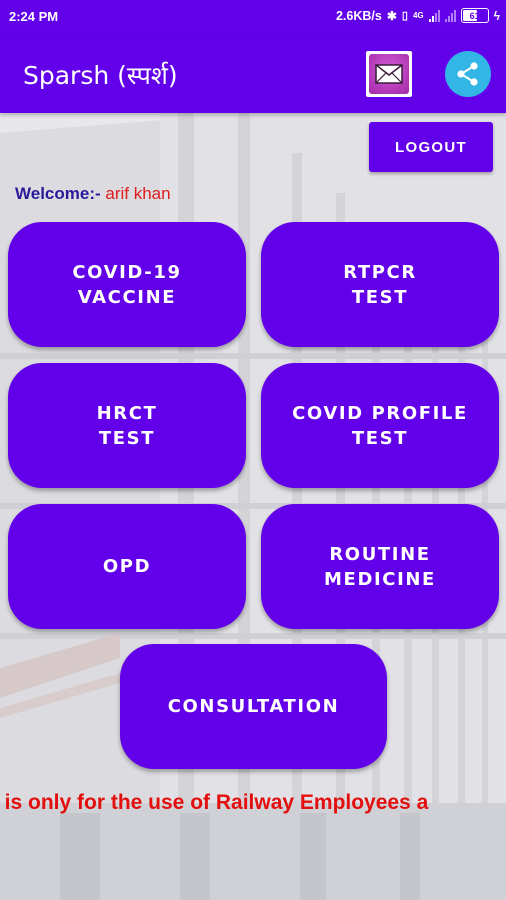 This screenshot has width=506, height=900. Describe the element at coordinates (253, 706) in the screenshot. I see `consultation-button: CONSULTATION` at that location.